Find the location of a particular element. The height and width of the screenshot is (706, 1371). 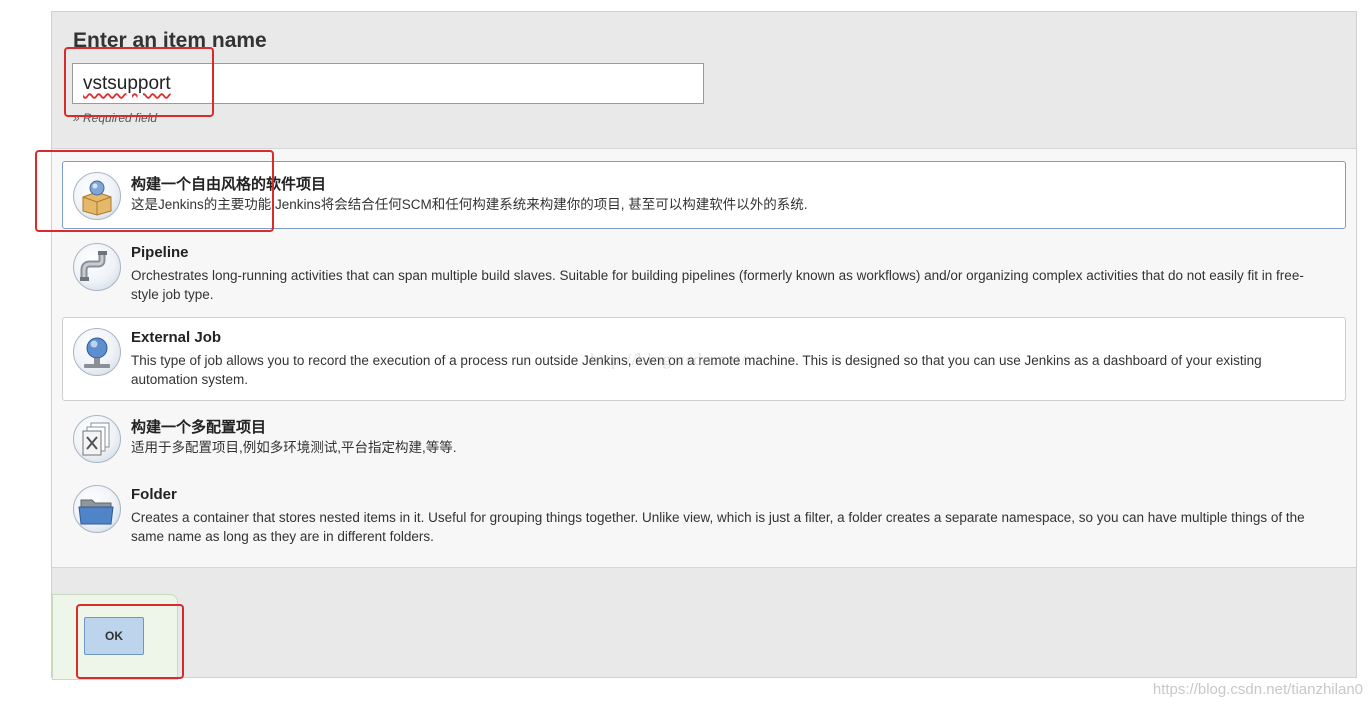

page-title: Enter an item name is located at coordinates (170, 40).